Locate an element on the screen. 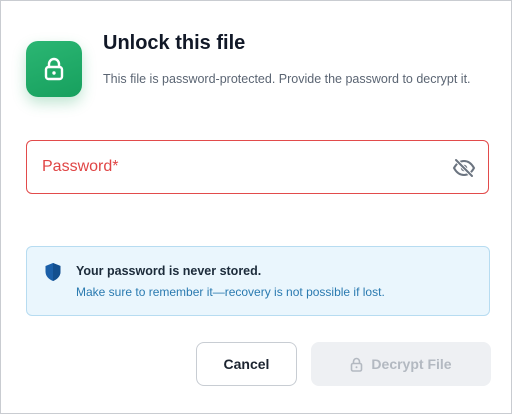 This screenshot has width=512, height=414. password-label: Password* is located at coordinates (80, 166).